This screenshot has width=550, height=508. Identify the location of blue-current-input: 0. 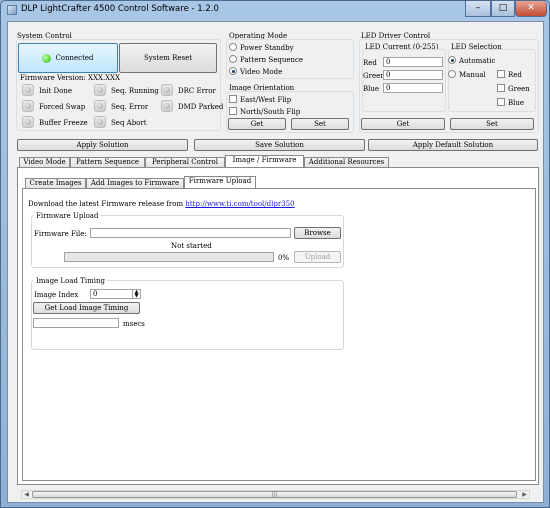
(413, 88).